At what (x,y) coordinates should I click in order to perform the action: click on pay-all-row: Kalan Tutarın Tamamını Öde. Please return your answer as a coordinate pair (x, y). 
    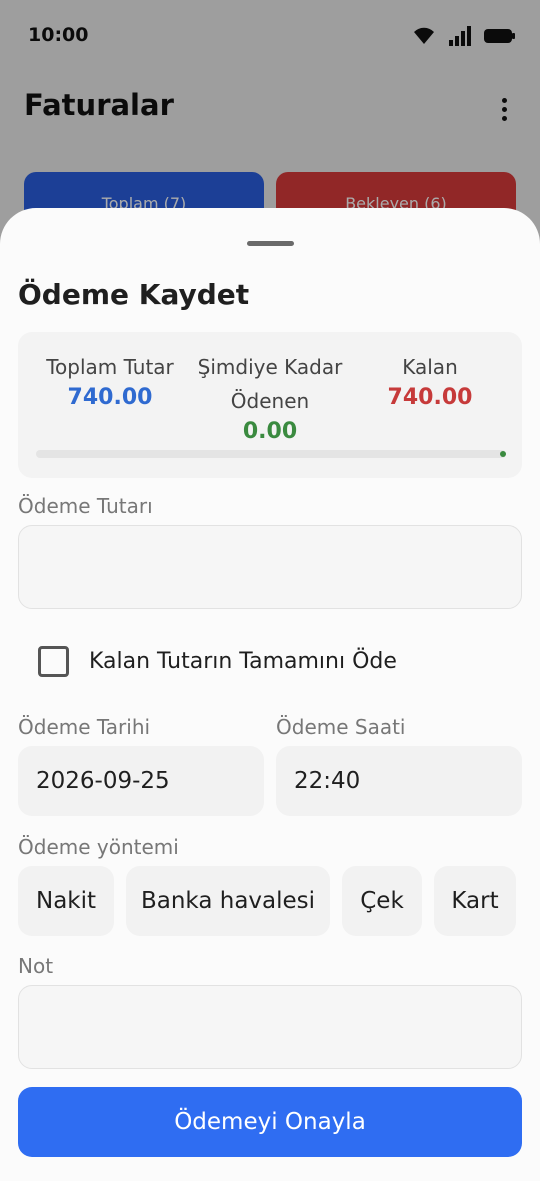
    Looking at the image, I should click on (217, 661).